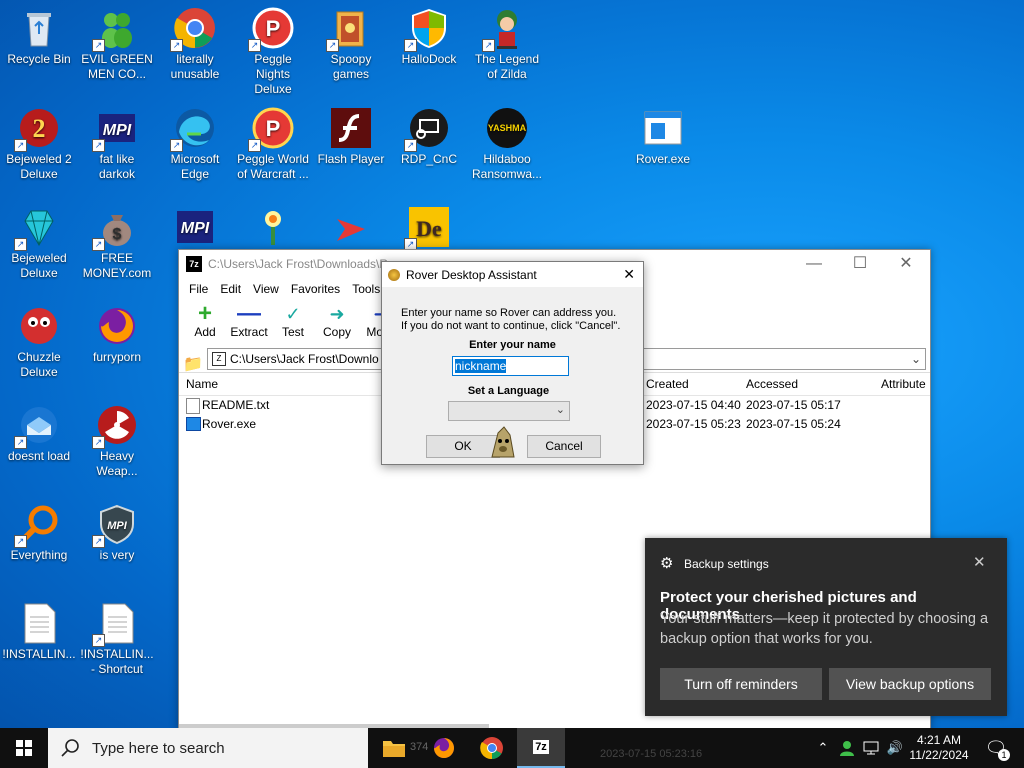  I want to click on user-tray-icon, so click(847, 748).